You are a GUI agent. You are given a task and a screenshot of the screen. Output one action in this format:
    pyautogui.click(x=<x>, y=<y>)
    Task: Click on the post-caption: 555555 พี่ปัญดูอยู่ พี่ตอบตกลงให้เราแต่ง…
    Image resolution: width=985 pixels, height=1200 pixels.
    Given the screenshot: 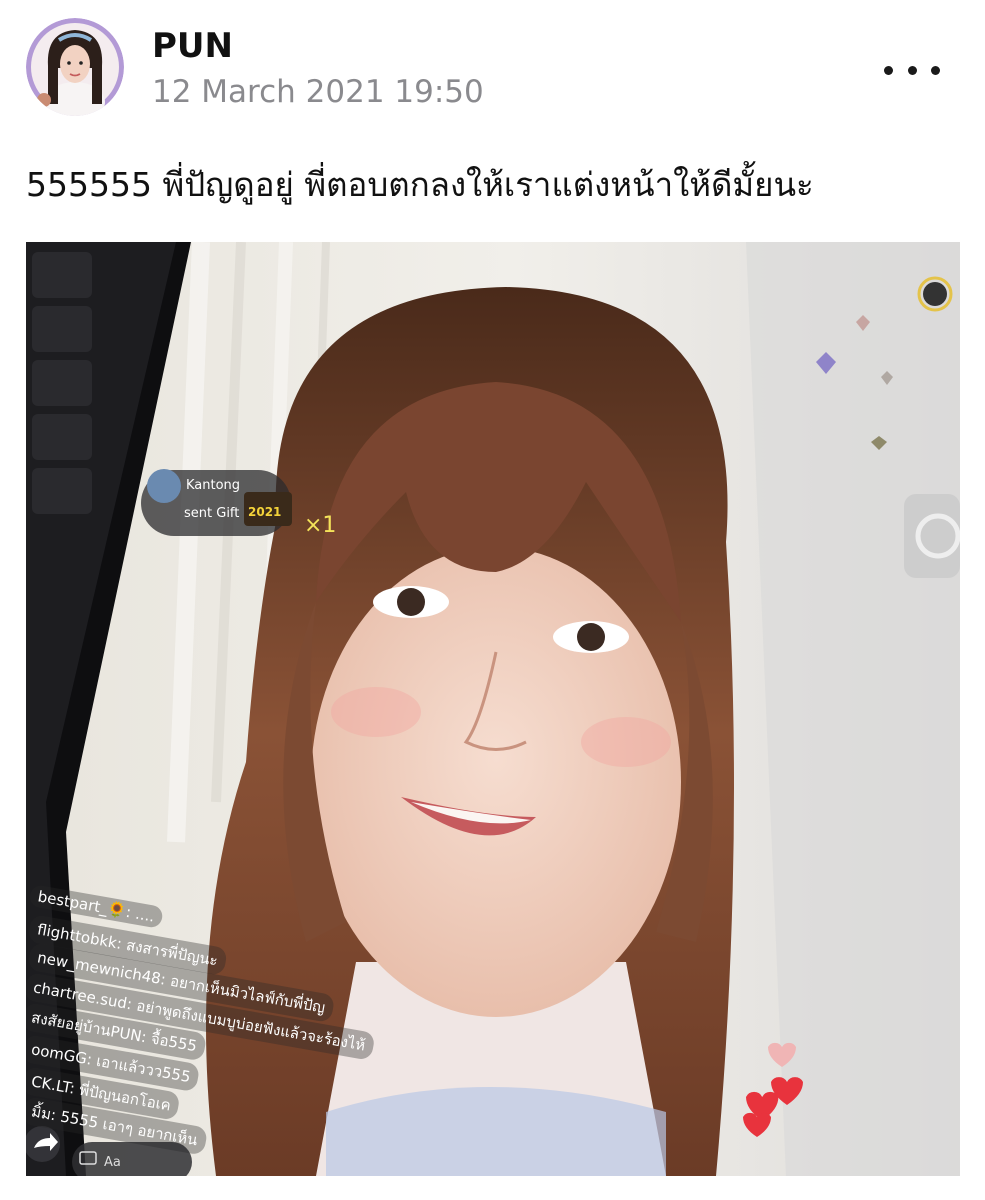 What is the action you would take?
    pyautogui.click(x=420, y=184)
    